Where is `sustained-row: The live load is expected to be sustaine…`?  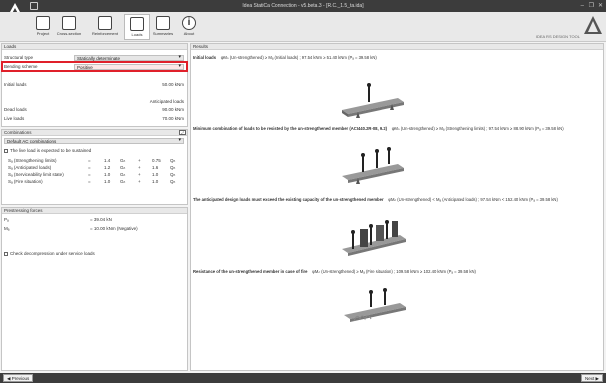 sustained-row: The live load is expected to be sustaine… is located at coordinates (47, 150).